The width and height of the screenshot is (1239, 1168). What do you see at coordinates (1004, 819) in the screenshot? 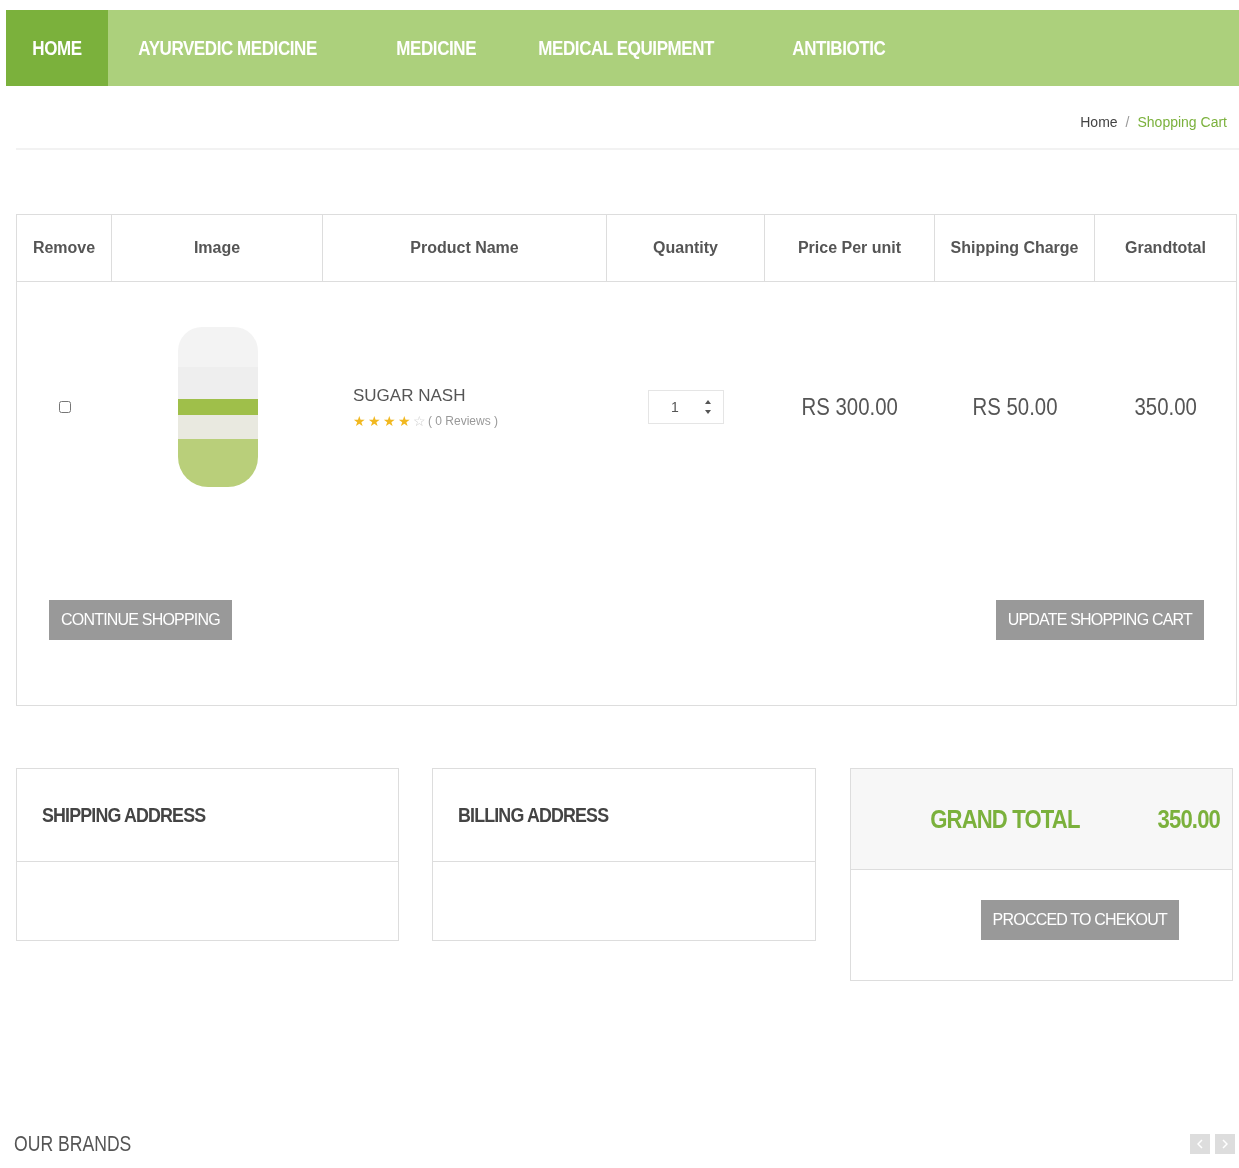
I see `grand-total-label: GRAND TOTAL` at bounding box center [1004, 819].